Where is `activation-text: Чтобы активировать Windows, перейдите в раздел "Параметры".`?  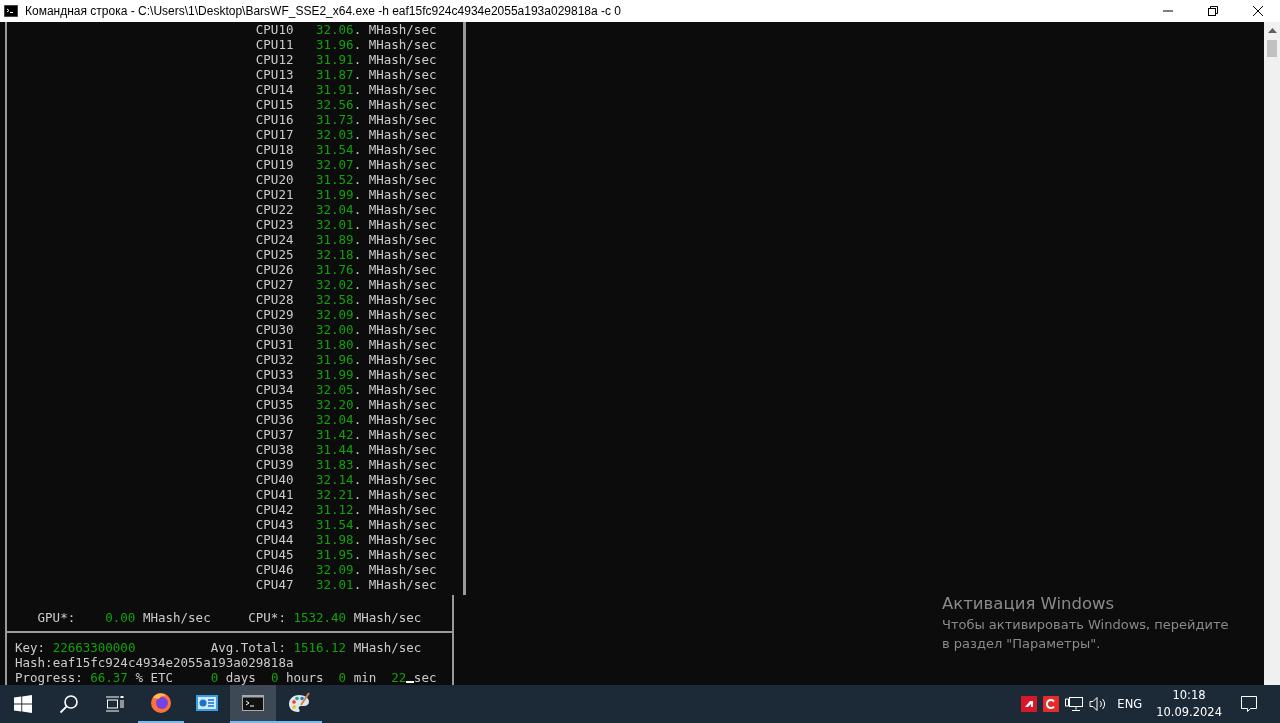
activation-text: Чтобы активировать Windows, перейдите в раздел "Параметры". is located at coordinates (1086, 634).